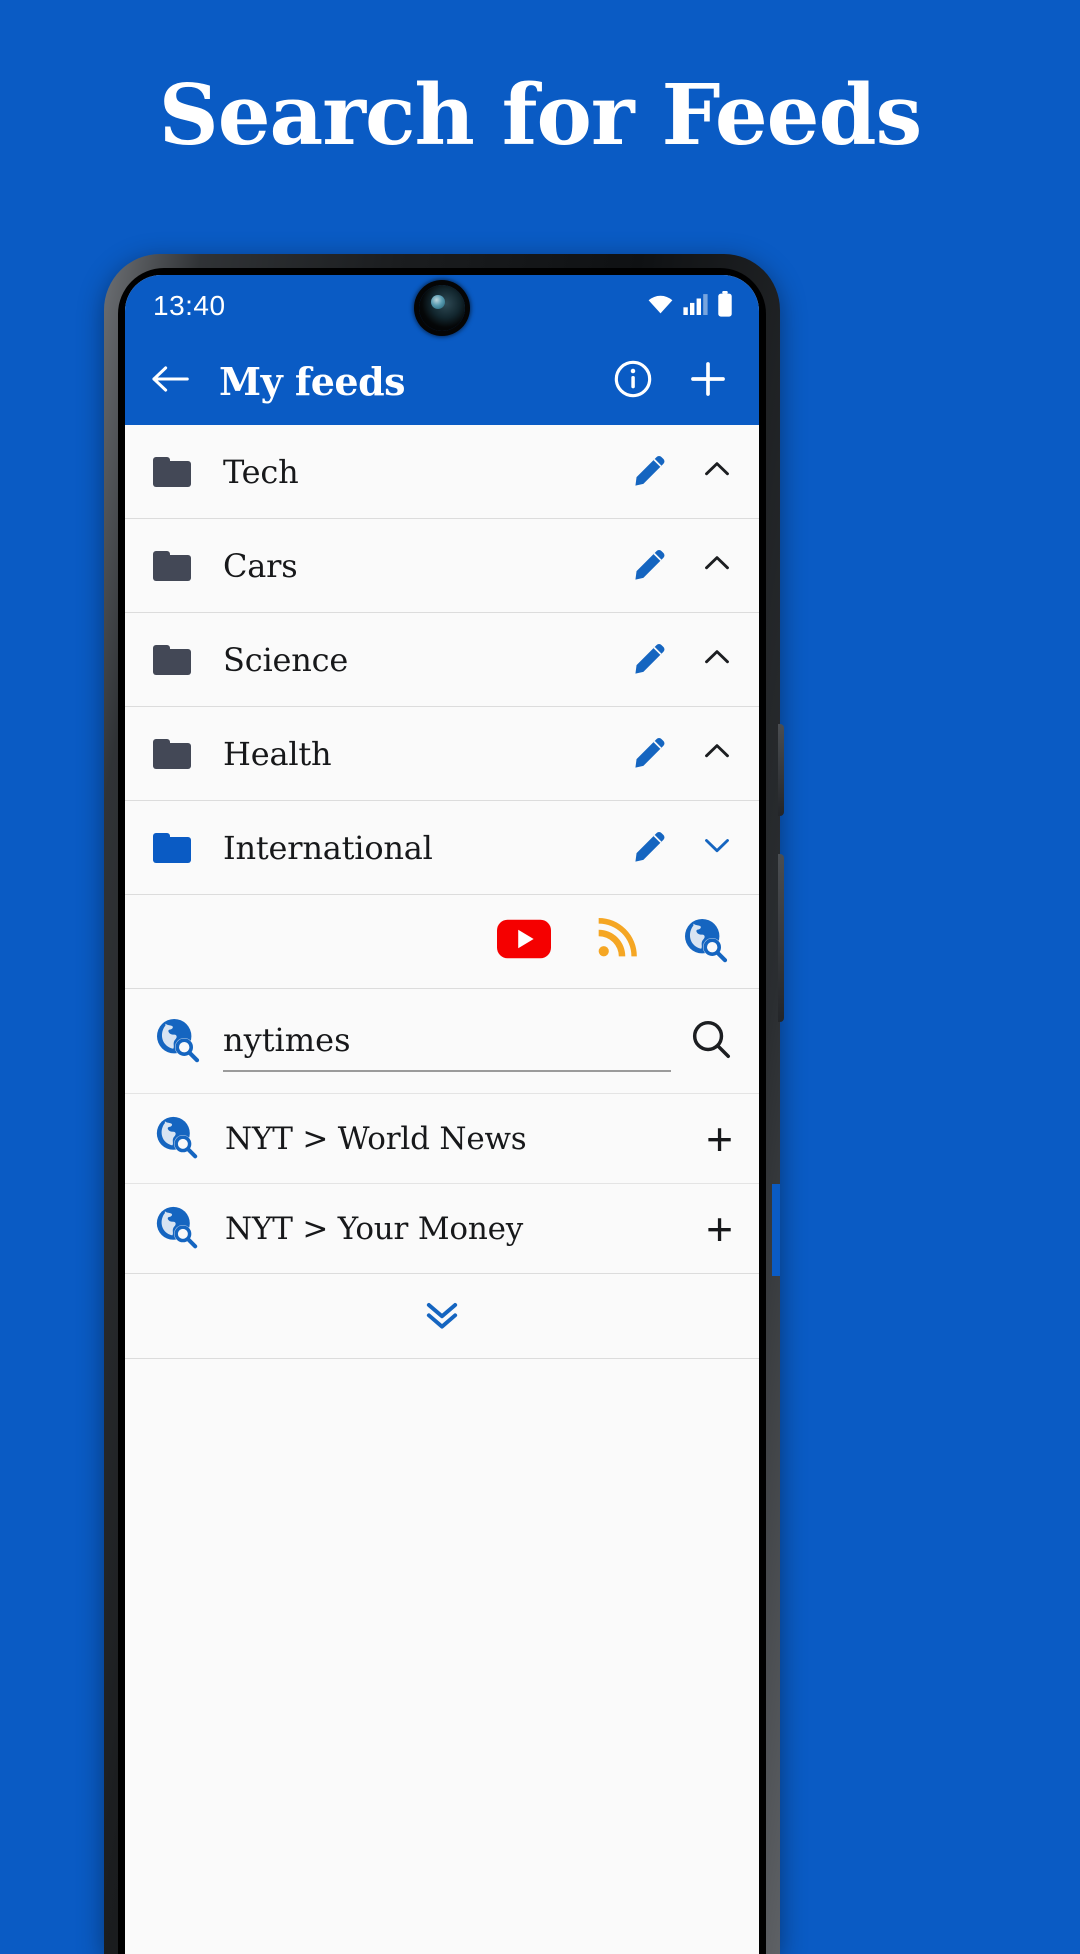 The image size is (1080, 1954). Describe the element at coordinates (287, 1040) in the screenshot. I see `search-input-value: nytimes` at that location.